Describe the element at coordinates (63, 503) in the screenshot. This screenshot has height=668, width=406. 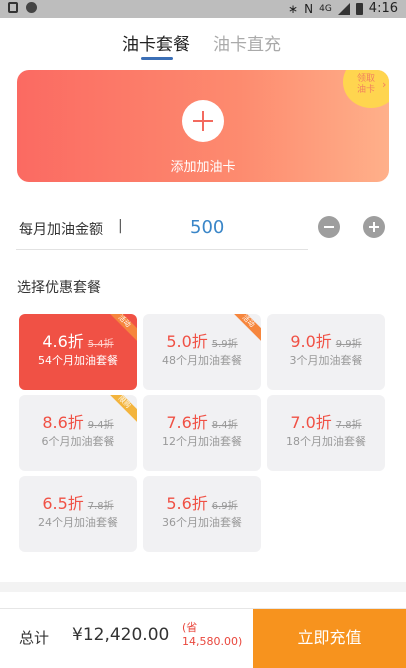
I see `package-discount: 6.5折` at that location.